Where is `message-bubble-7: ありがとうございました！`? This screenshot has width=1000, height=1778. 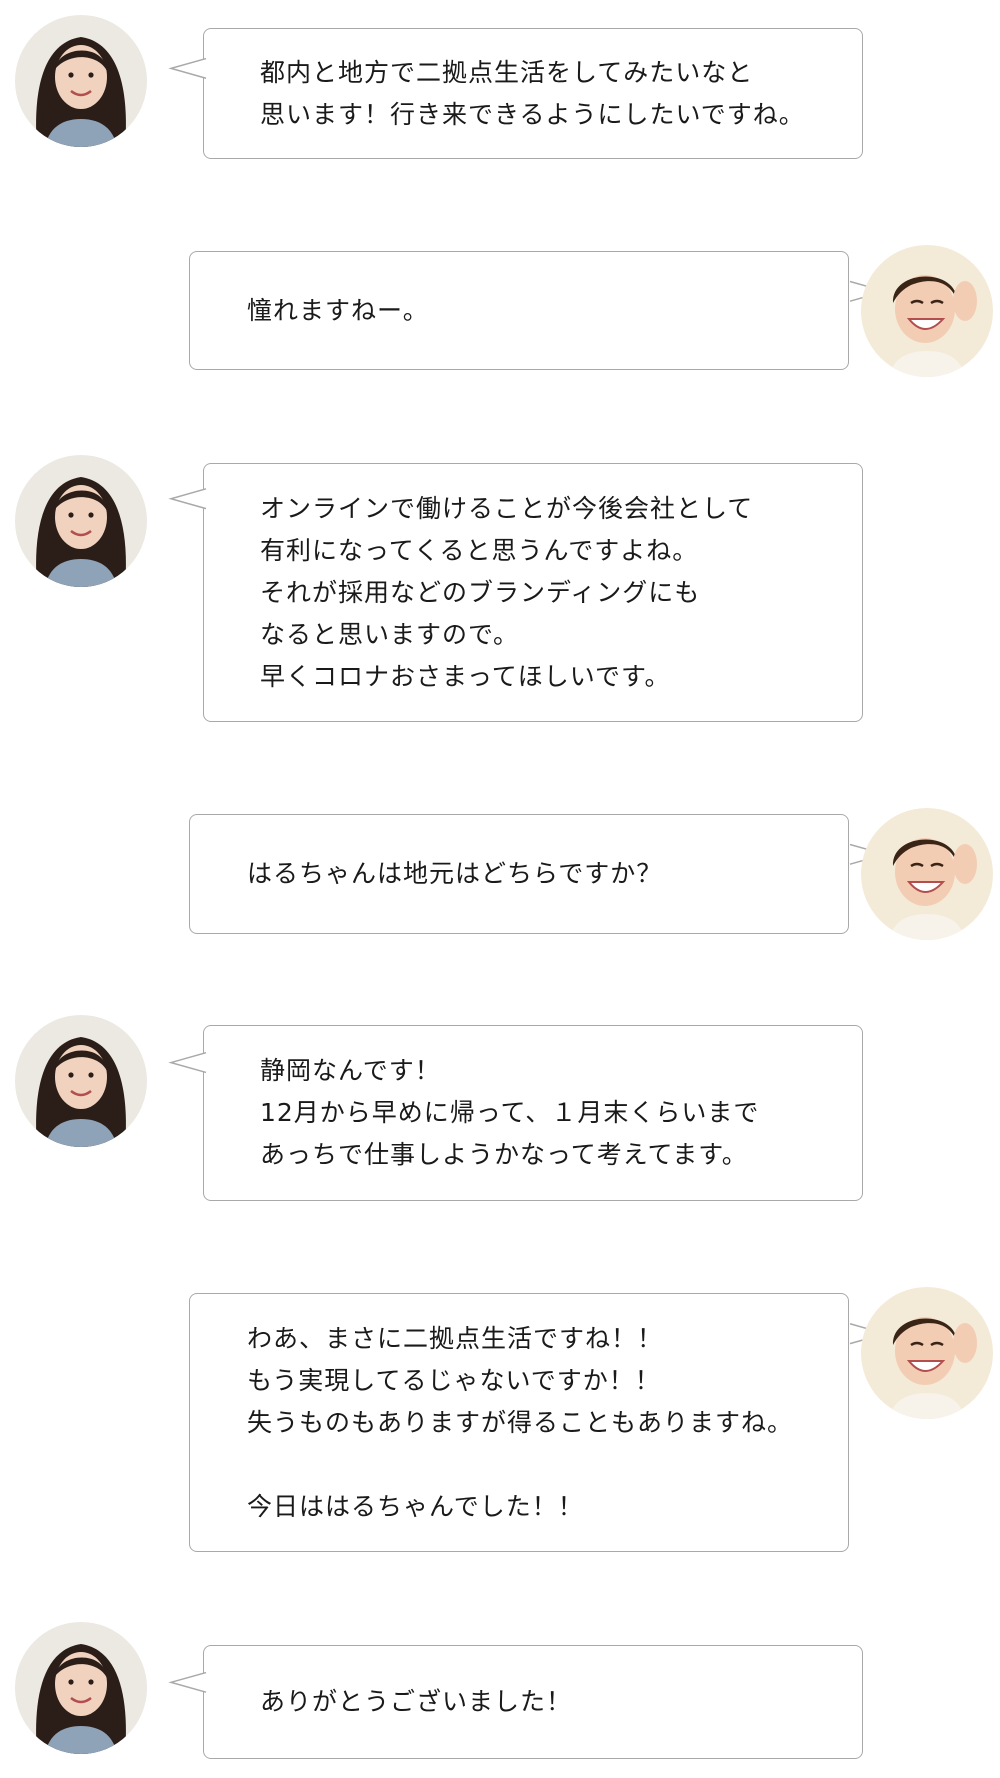 message-bubble-7: ありがとうございました！ is located at coordinates (515, 1702).